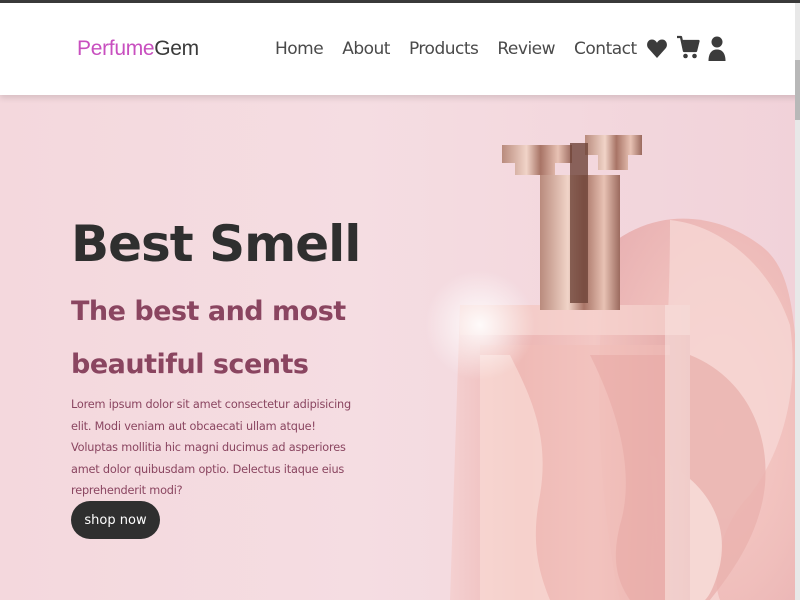  What do you see at coordinates (115, 520) in the screenshot?
I see `shop-now-button: shop now` at bounding box center [115, 520].